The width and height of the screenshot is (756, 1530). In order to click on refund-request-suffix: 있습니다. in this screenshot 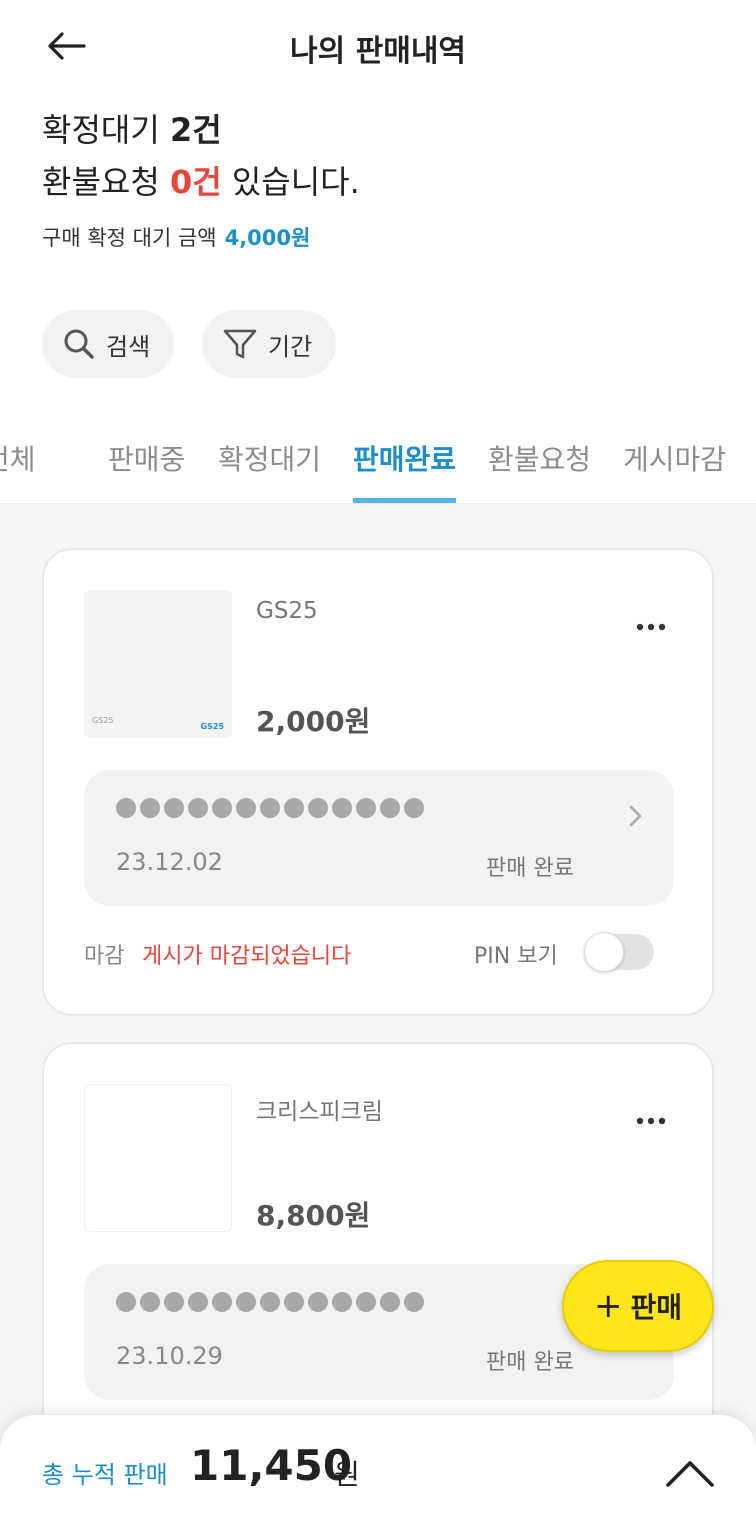, I will do `click(295, 182)`.